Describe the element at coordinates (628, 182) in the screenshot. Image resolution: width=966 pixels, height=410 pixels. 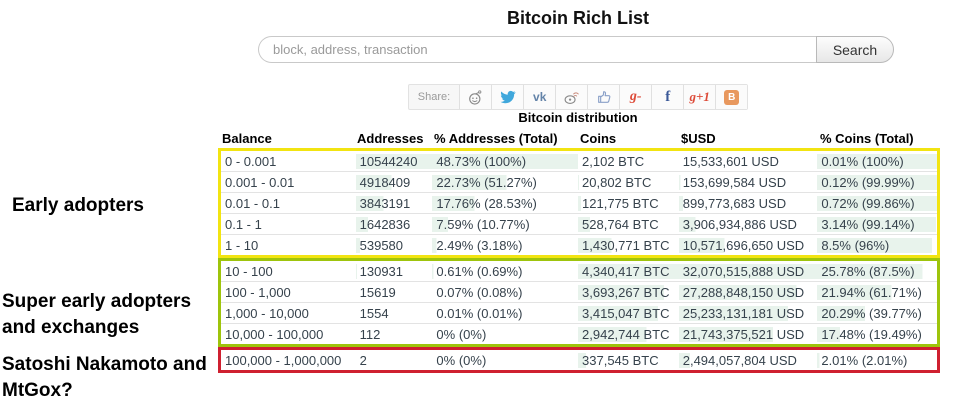
I see `table-cell: 20,802 BTC` at that location.